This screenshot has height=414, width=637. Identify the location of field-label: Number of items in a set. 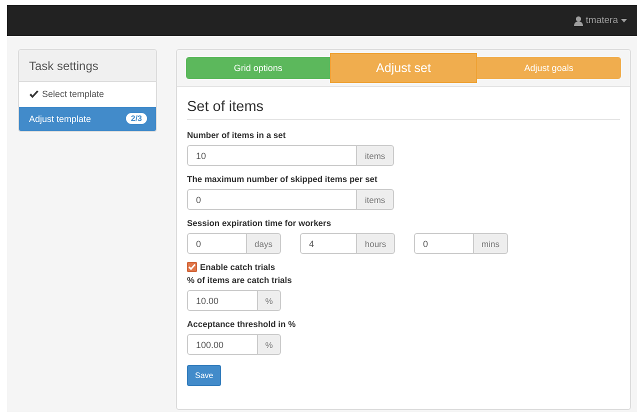
(237, 135).